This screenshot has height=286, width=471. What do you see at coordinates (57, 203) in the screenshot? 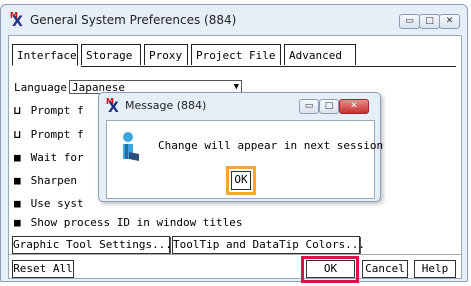
I see `option-label: Use syst` at bounding box center [57, 203].